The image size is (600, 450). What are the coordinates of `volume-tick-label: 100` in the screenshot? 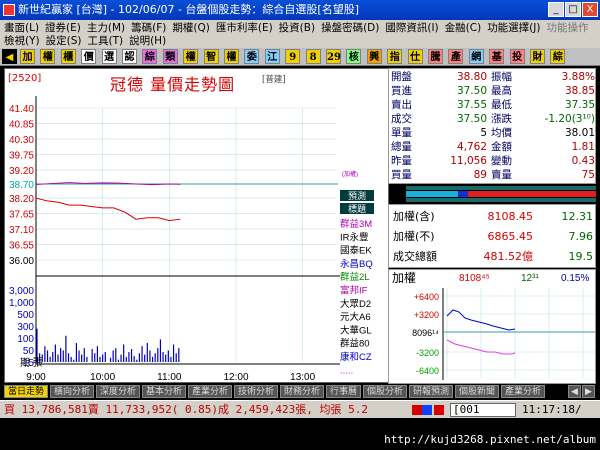 It's located at (25, 339).